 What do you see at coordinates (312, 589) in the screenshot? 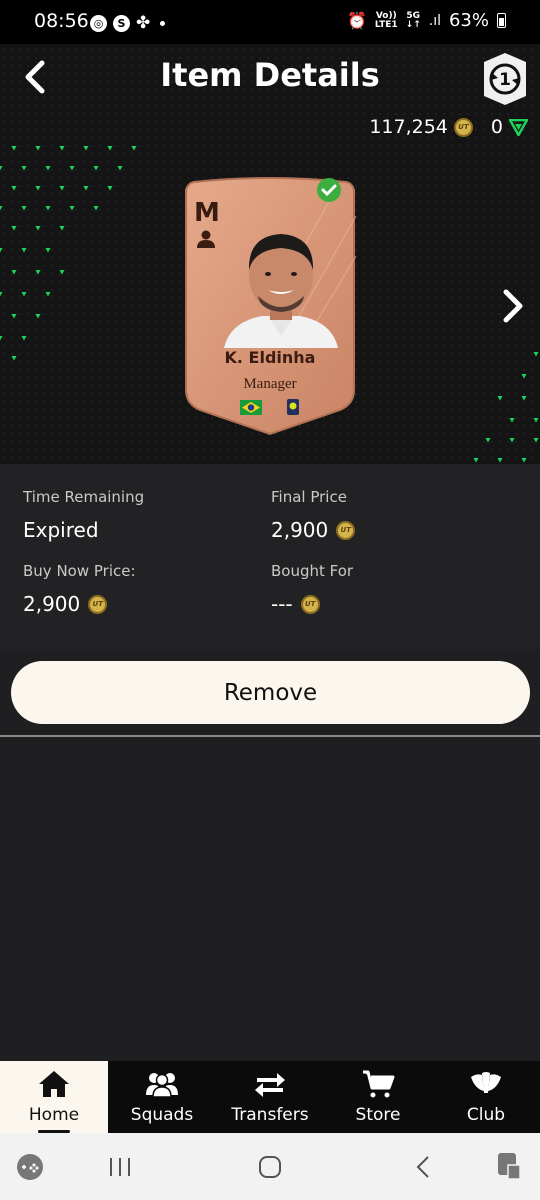
I see `bought-for-block: Bought For --- UT` at bounding box center [312, 589].